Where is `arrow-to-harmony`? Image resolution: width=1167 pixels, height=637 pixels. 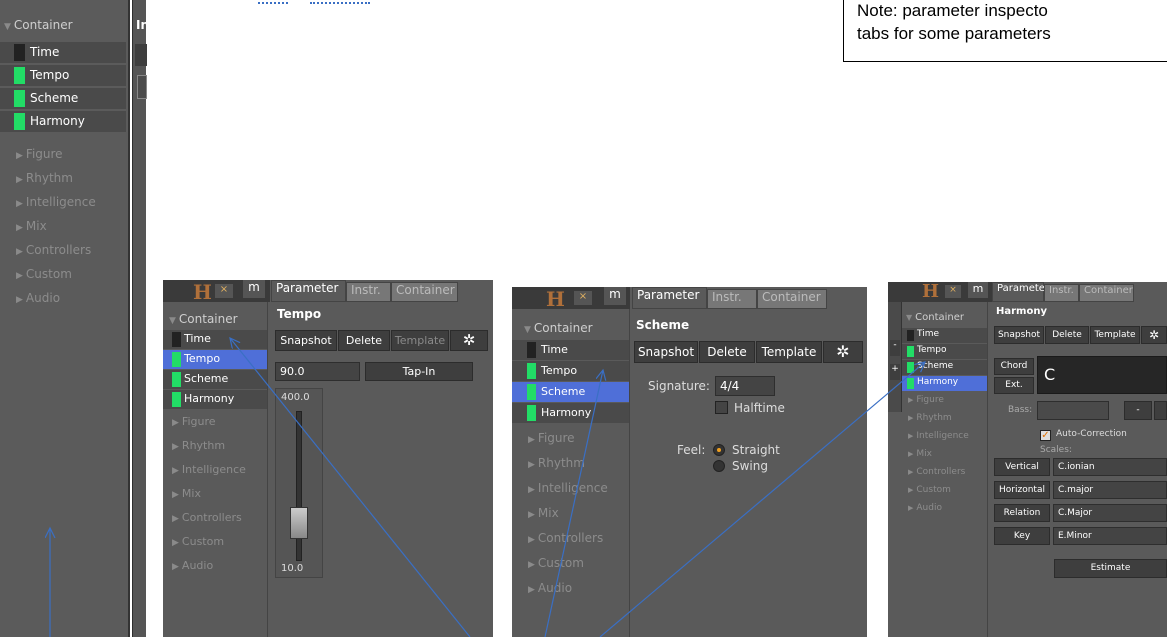 arrow-to-harmony is located at coordinates (762, 499).